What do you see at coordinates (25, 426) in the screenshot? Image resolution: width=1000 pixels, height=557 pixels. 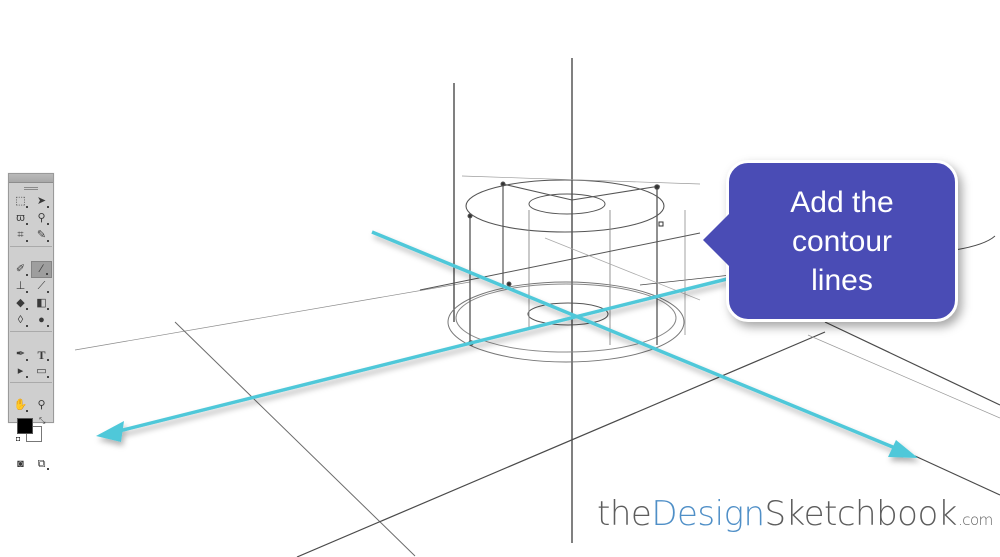 I see `foreground-color-swatch` at bounding box center [25, 426].